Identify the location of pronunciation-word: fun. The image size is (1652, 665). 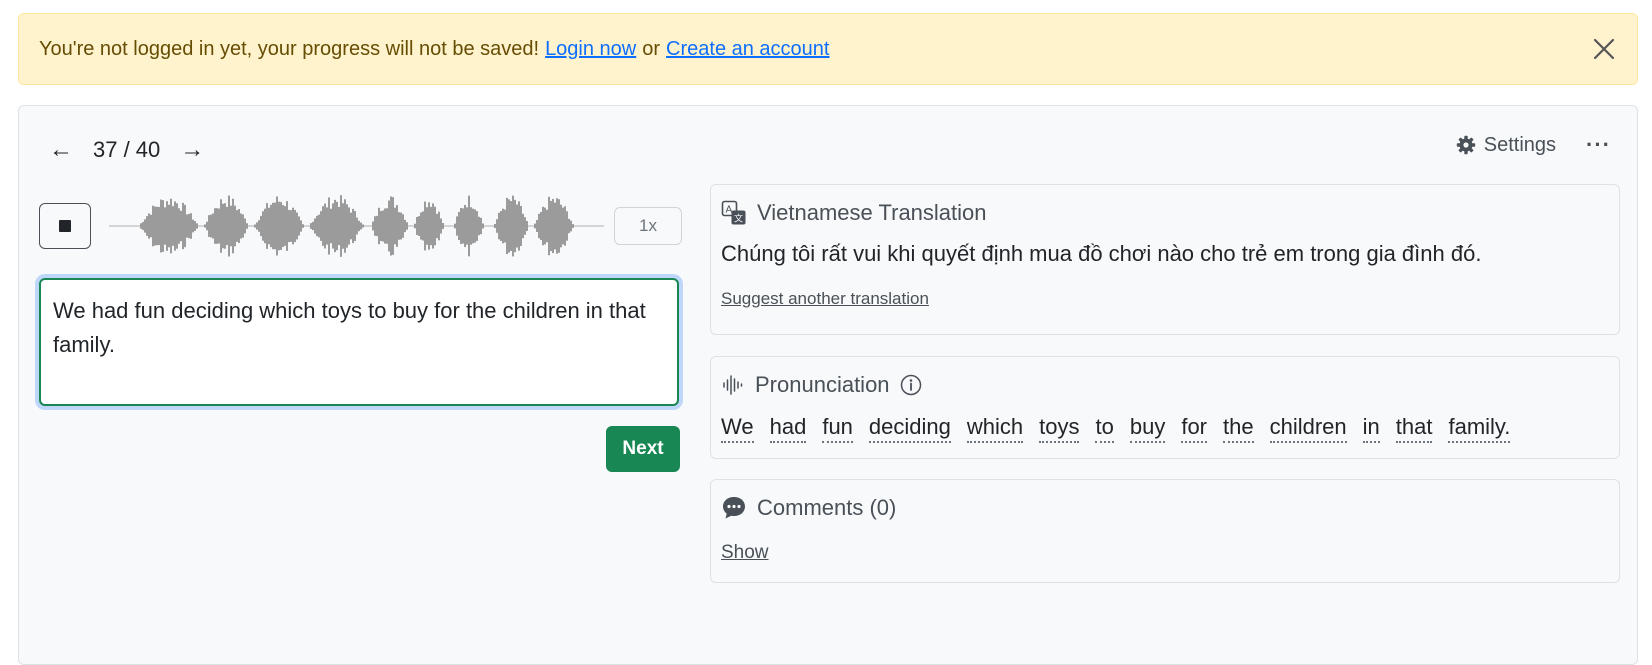
(837, 428).